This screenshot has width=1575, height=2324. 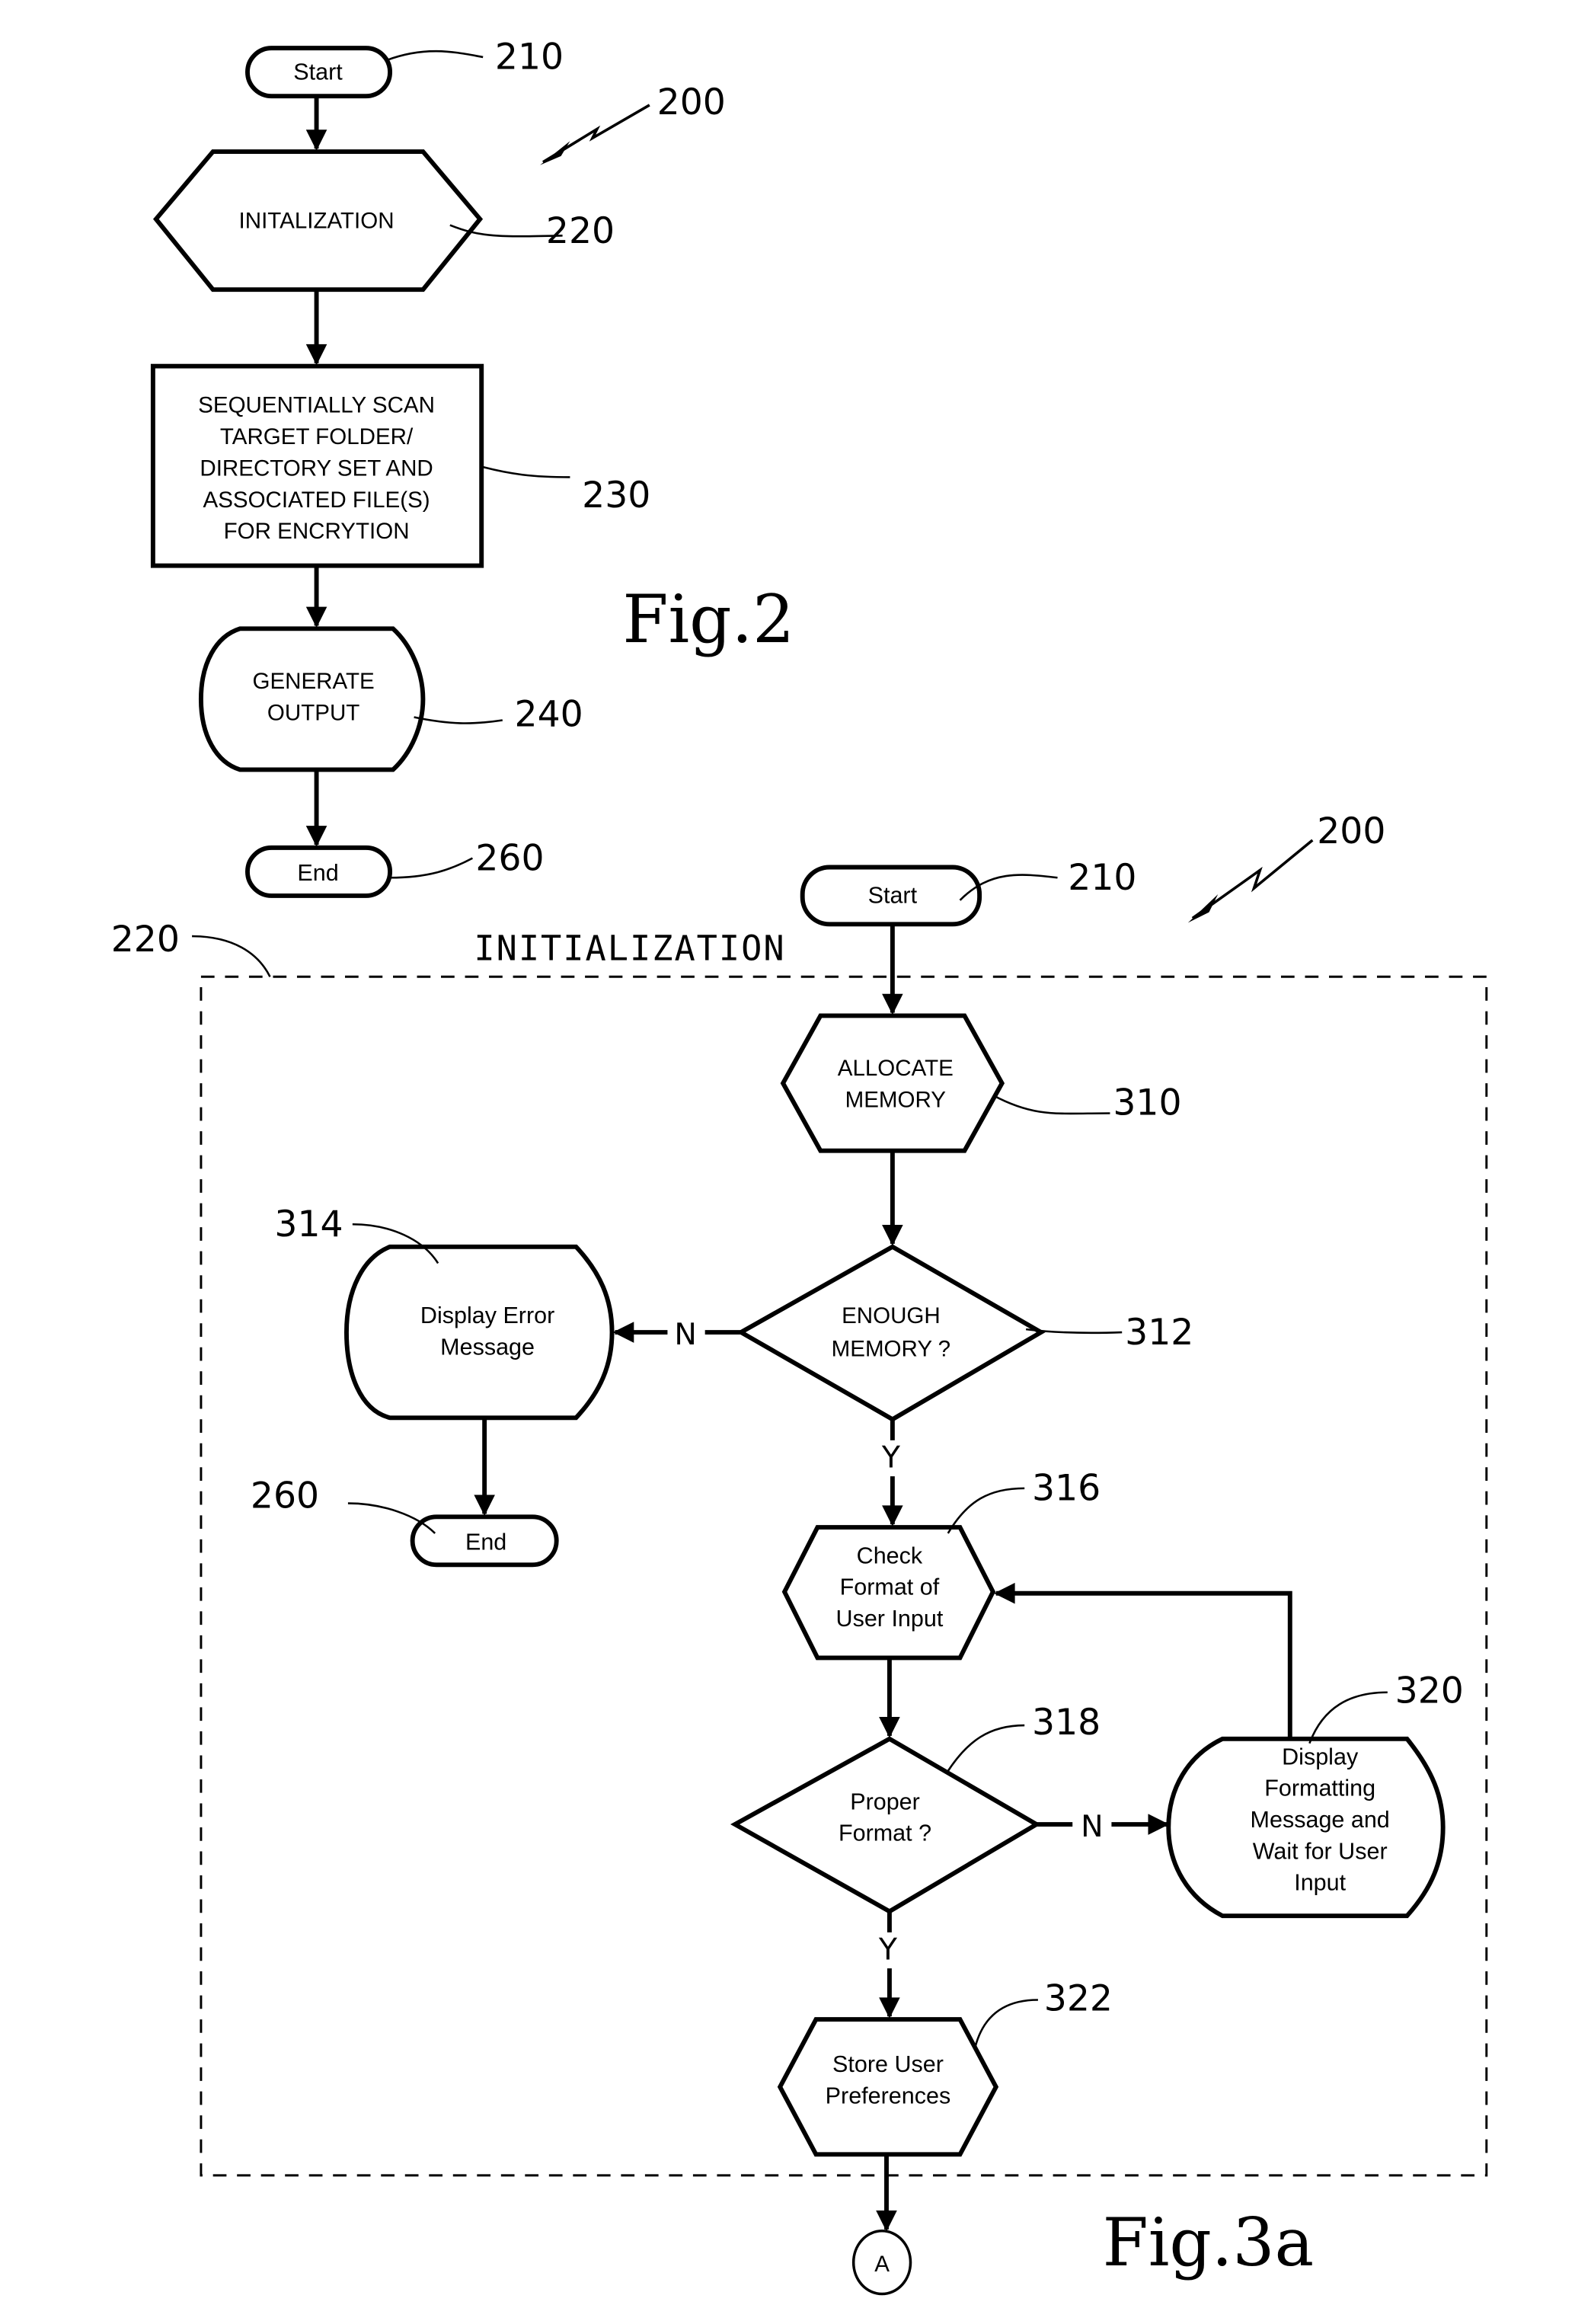 I want to click on edge-label-yes-1: Y, so click(x=891, y=1457).